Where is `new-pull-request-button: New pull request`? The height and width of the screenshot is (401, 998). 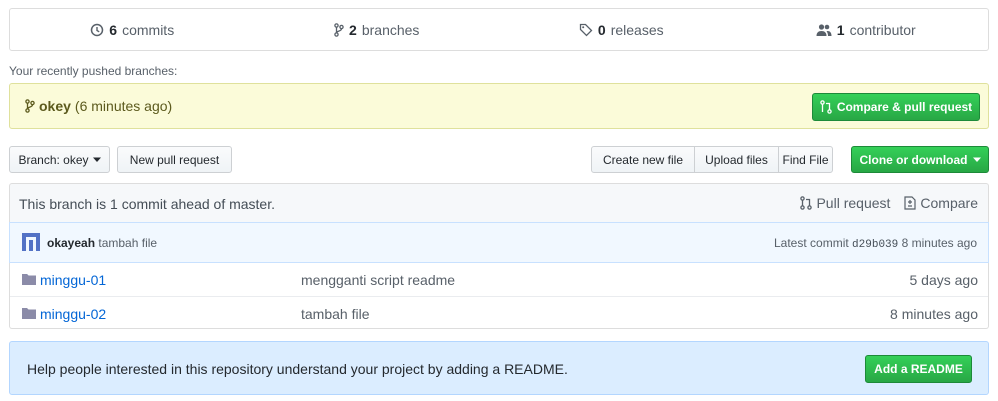 new-pull-request-button: New pull request is located at coordinates (174, 159).